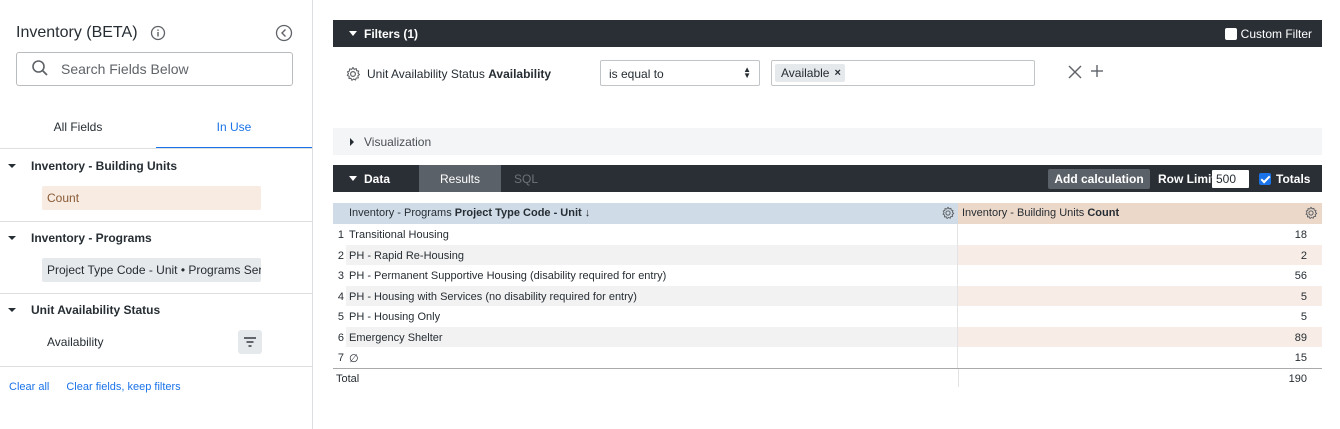 Image resolution: width=1340 pixels, height=429 pixels. I want to click on gear-icon, so click(353, 74).